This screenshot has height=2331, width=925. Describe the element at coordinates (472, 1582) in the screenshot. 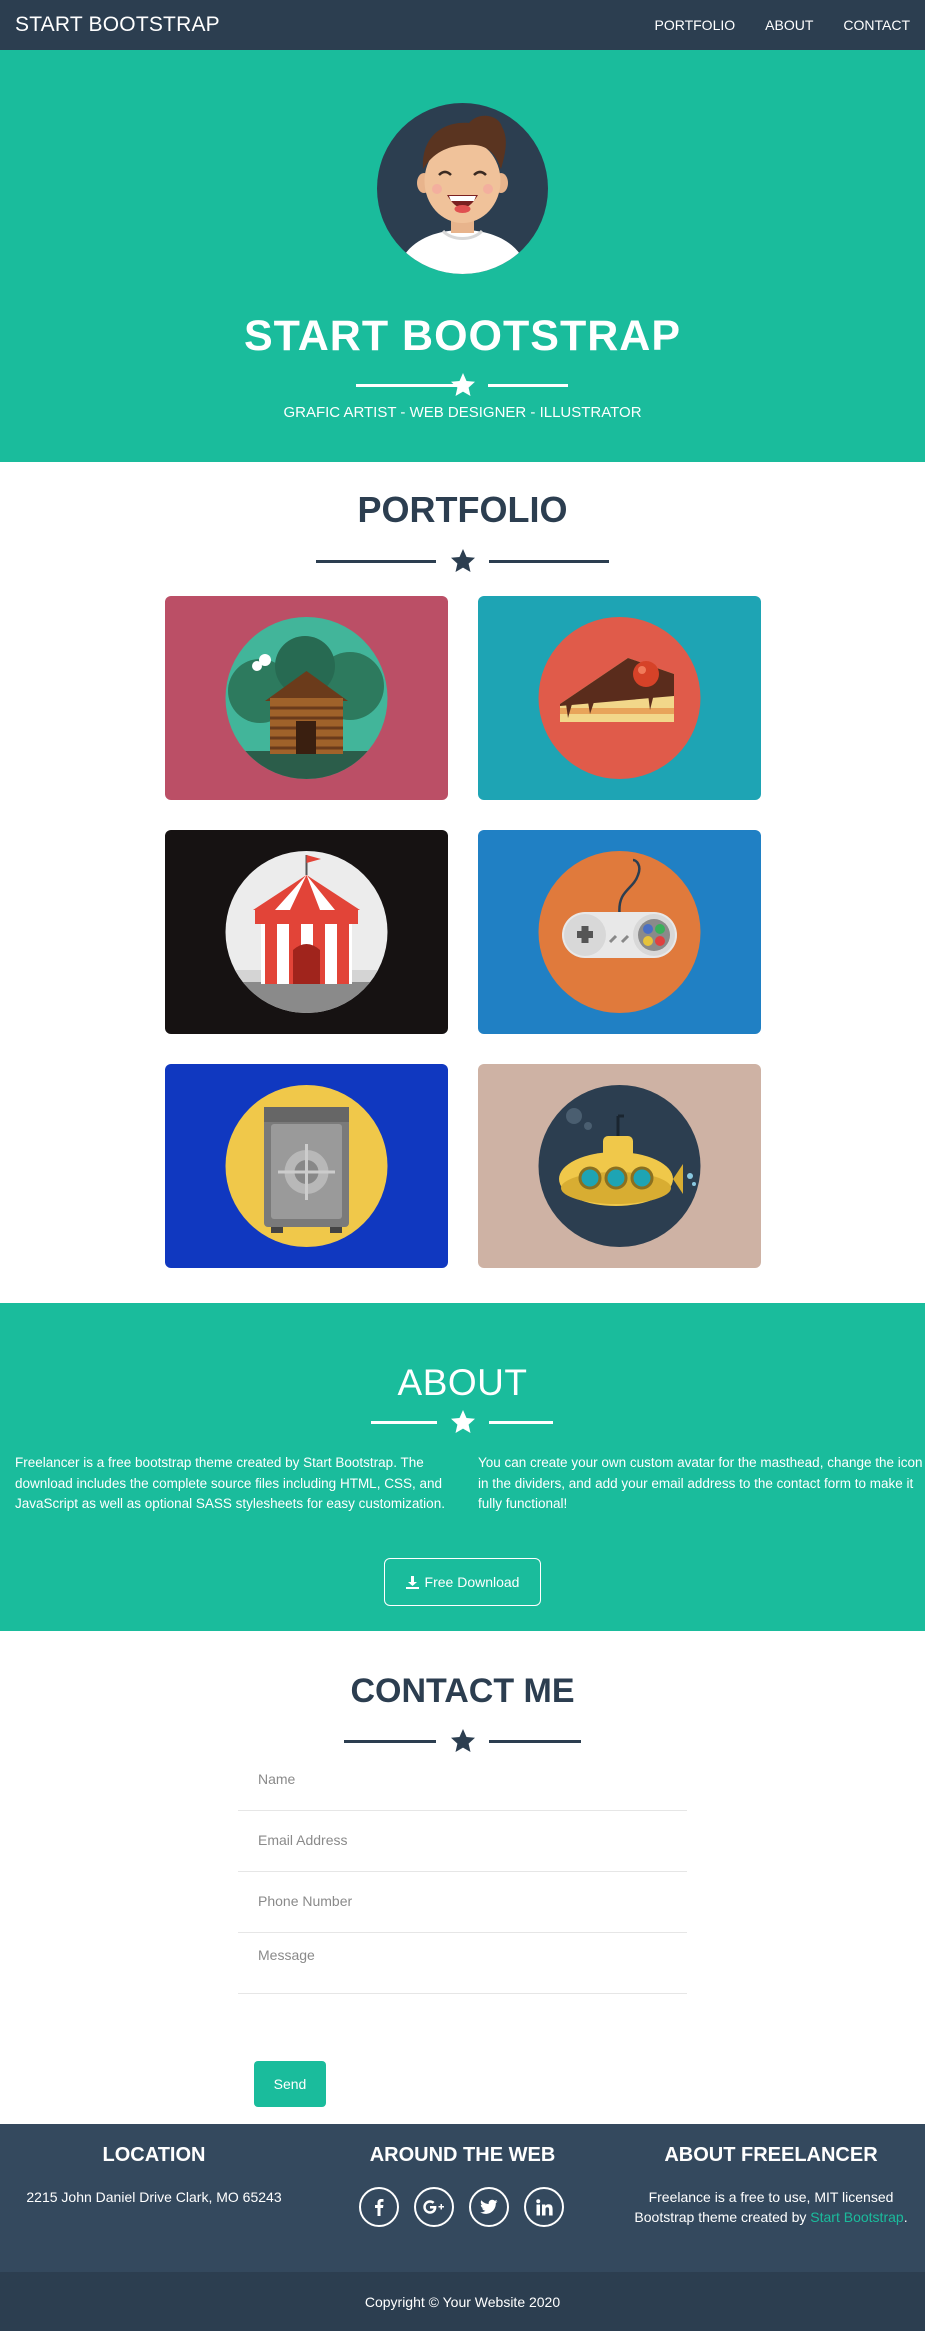

I see `free-download-label: Free Download` at that location.